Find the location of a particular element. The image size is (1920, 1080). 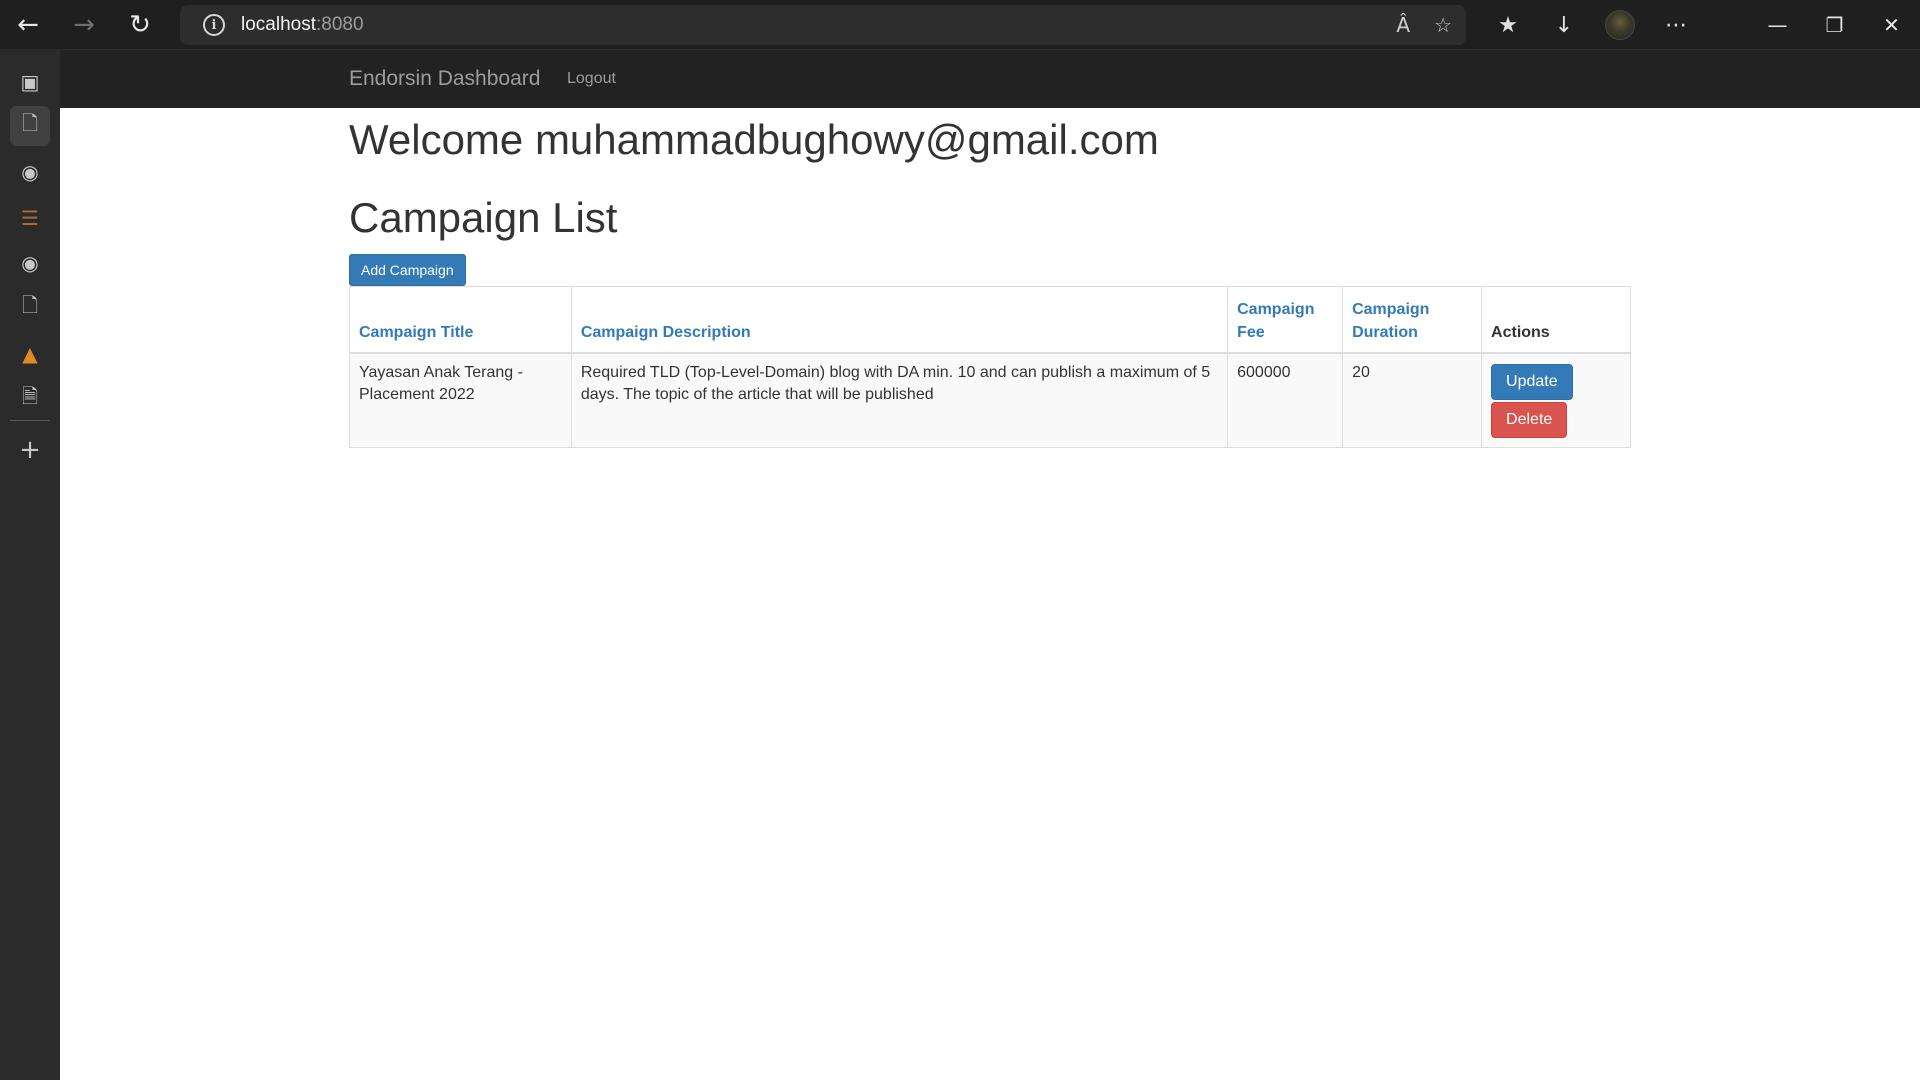

github-tab-icon: ◉ is located at coordinates (30, 172).